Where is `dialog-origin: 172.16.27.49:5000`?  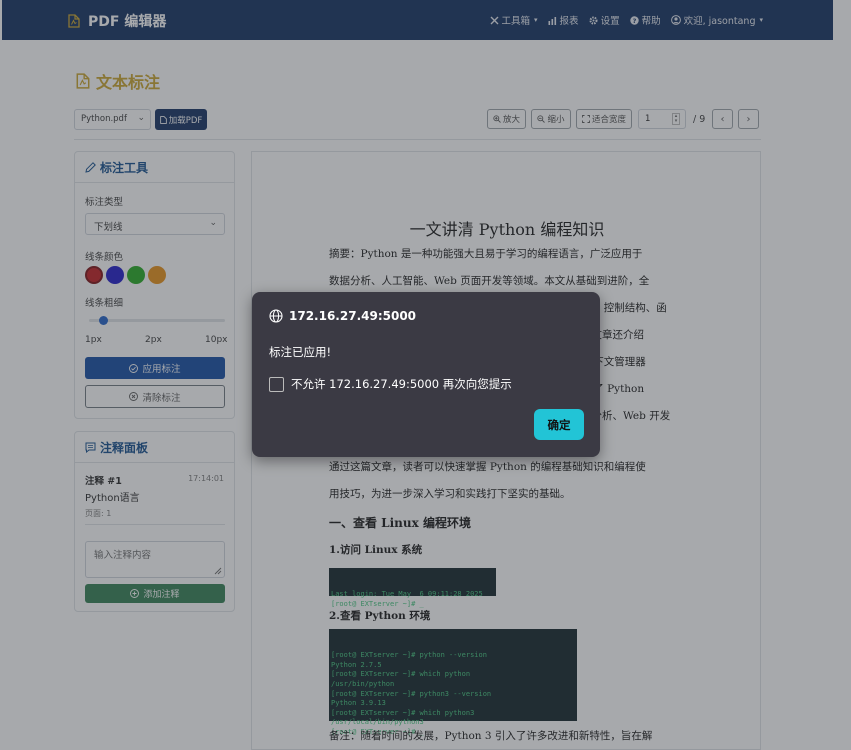 dialog-origin: 172.16.27.49:5000 is located at coordinates (342, 316).